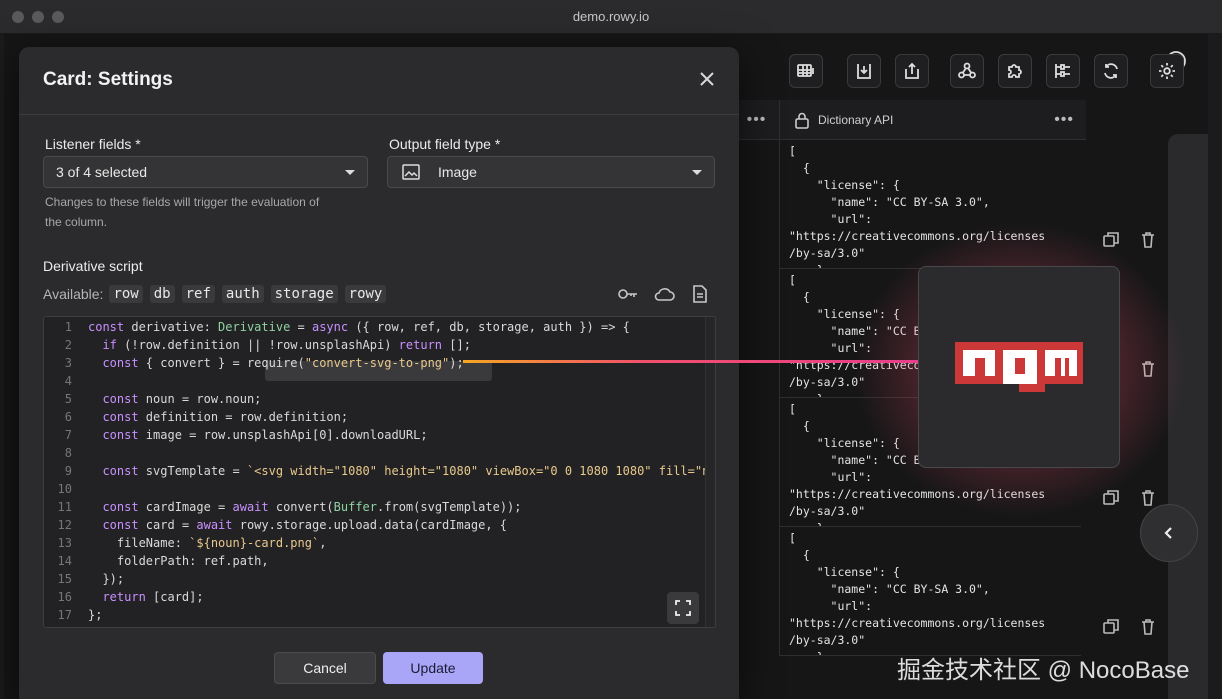  I want to click on output-type-select: Image, so click(551, 172).